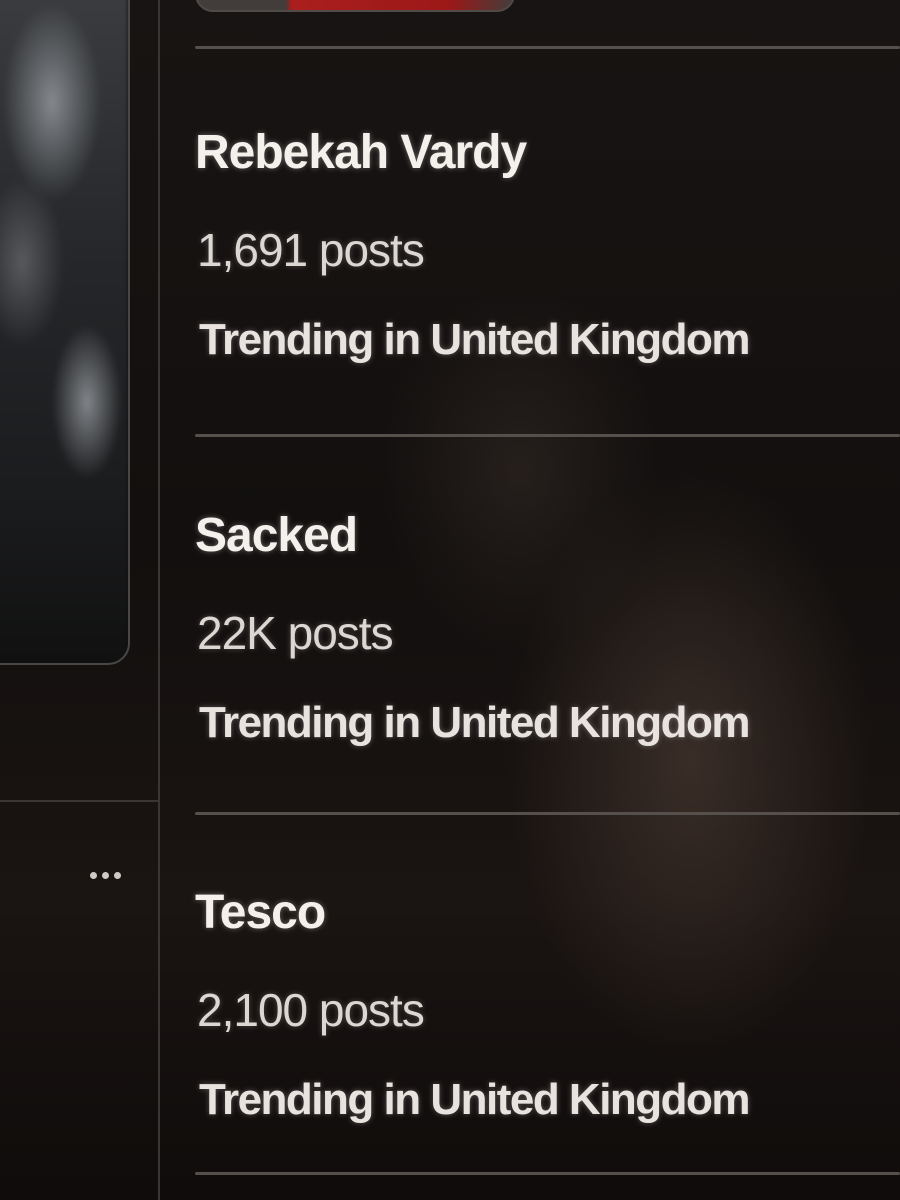  What do you see at coordinates (276, 535) in the screenshot?
I see `trend-title: Sacked` at bounding box center [276, 535].